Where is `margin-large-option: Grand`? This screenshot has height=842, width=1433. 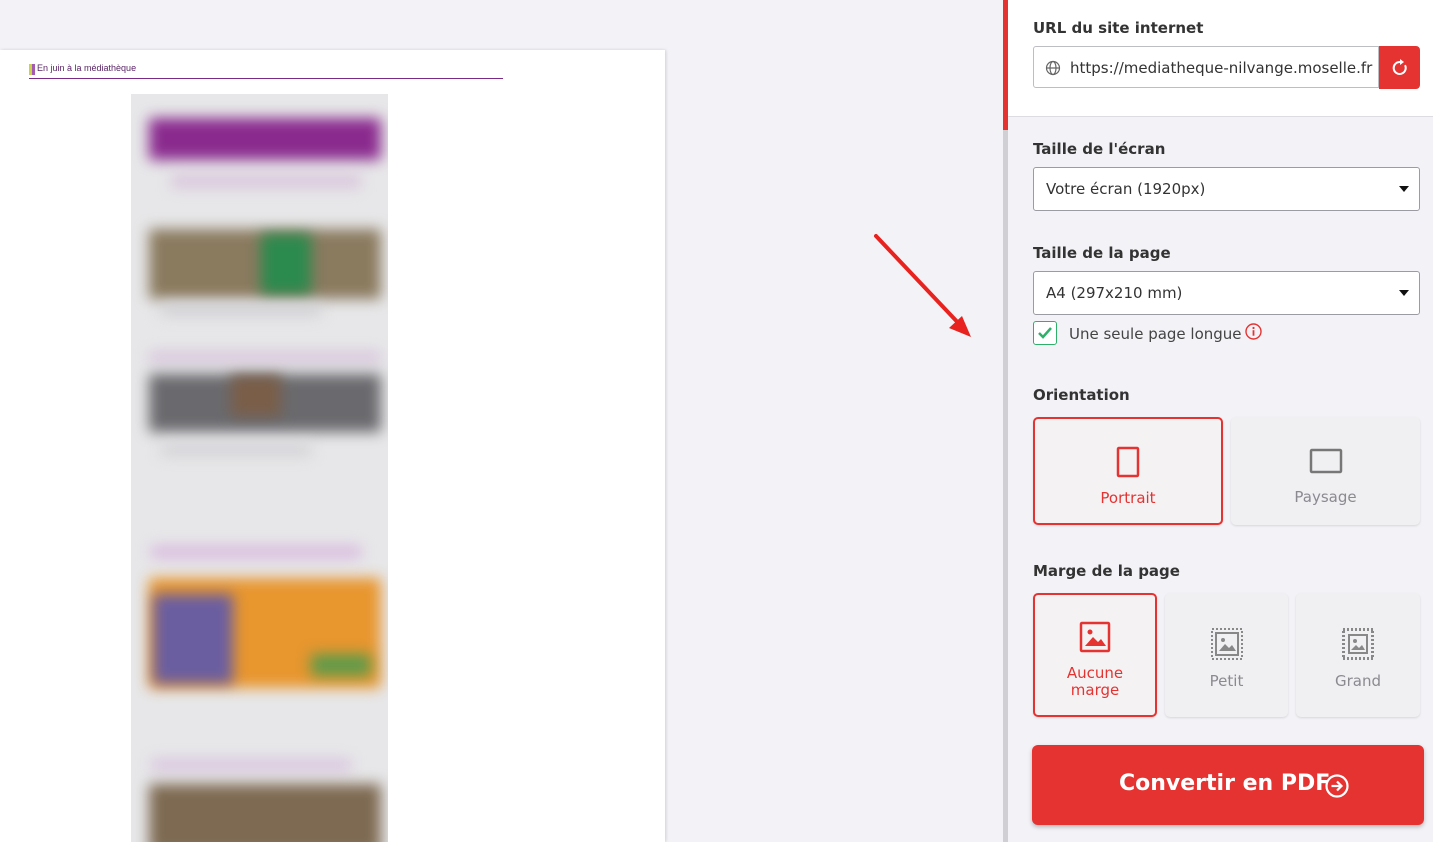 margin-large-option: Grand is located at coordinates (1358, 655).